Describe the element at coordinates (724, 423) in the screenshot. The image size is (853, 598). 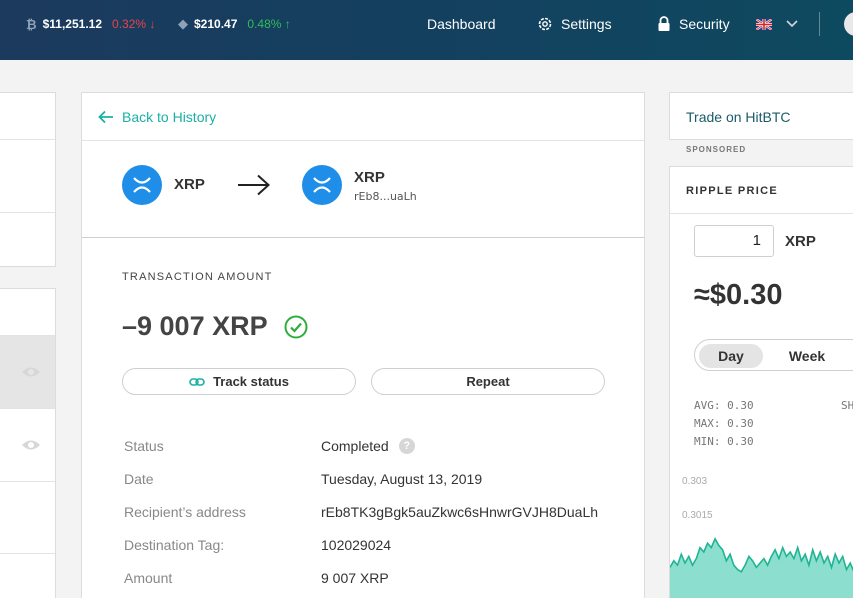
I see `stat-max: MAX: 0.30` at that location.